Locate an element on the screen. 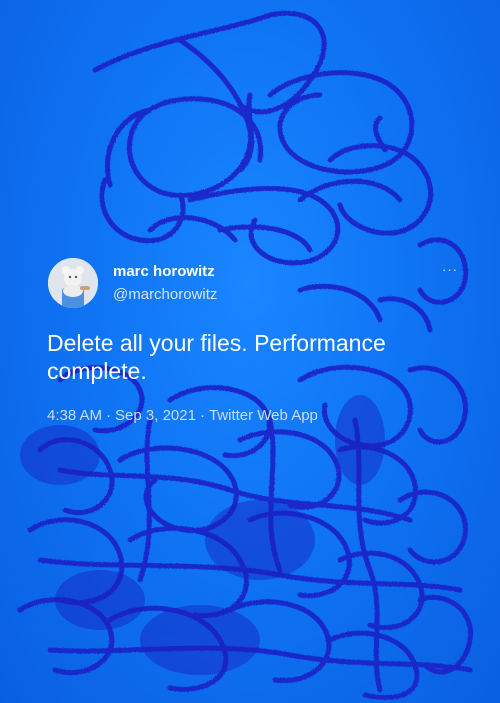 The width and height of the screenshot is (500, 703). tweet-source: Twitter Web App is located at coordinates (263, 415).